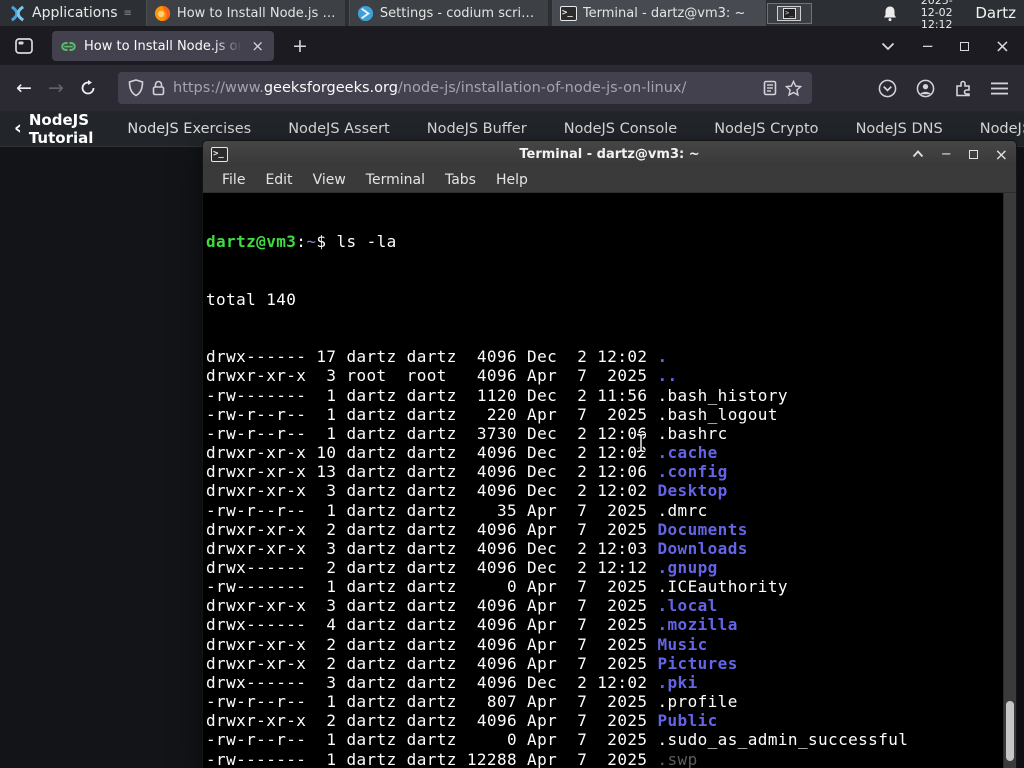 The height and width of the screenshot is (768, 1024). What do you see at coordinates (609, 154) in the screenshot?
I see `terminal-titlebar: >_ Terminal - dartz@vm3: ~ − ×` at bounding box center [609, 154].